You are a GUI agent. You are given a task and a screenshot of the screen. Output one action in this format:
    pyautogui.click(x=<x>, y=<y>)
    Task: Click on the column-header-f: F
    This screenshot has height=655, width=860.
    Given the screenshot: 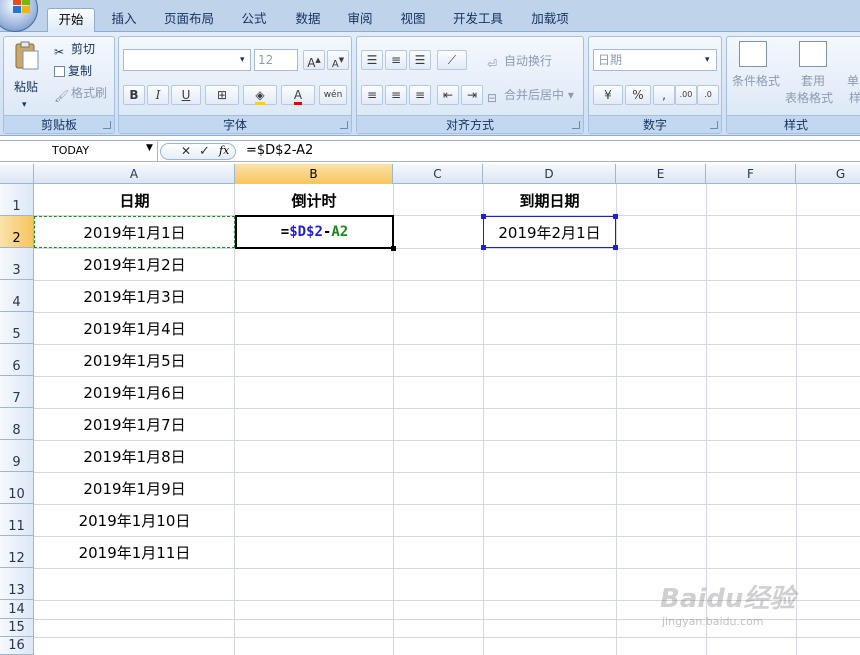 What is the action you would take?
    pyautogui.click(x=751, y=174)
    